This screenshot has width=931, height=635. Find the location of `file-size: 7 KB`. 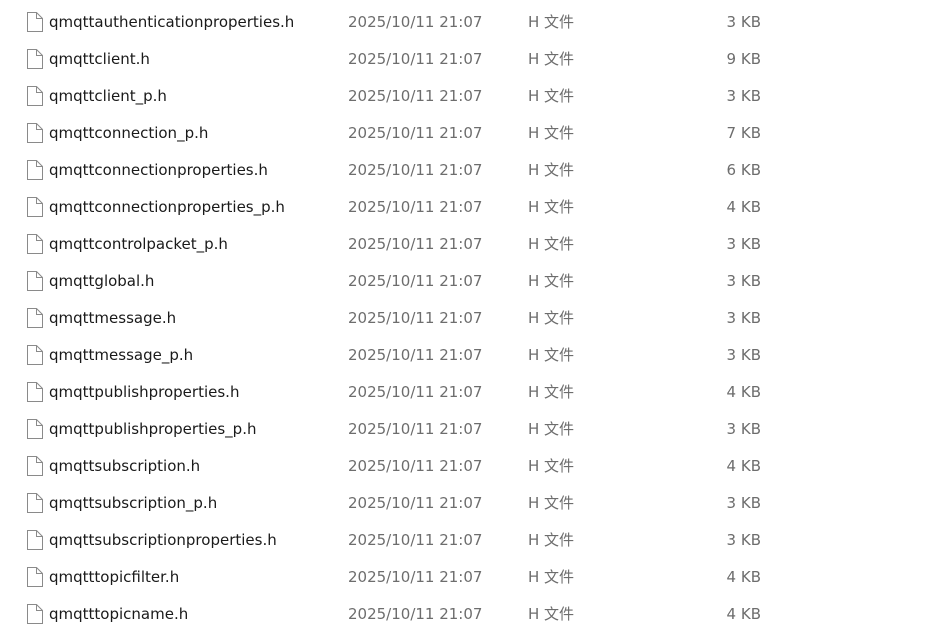

file-size: 7 KB is located at coordinates (743, 133).